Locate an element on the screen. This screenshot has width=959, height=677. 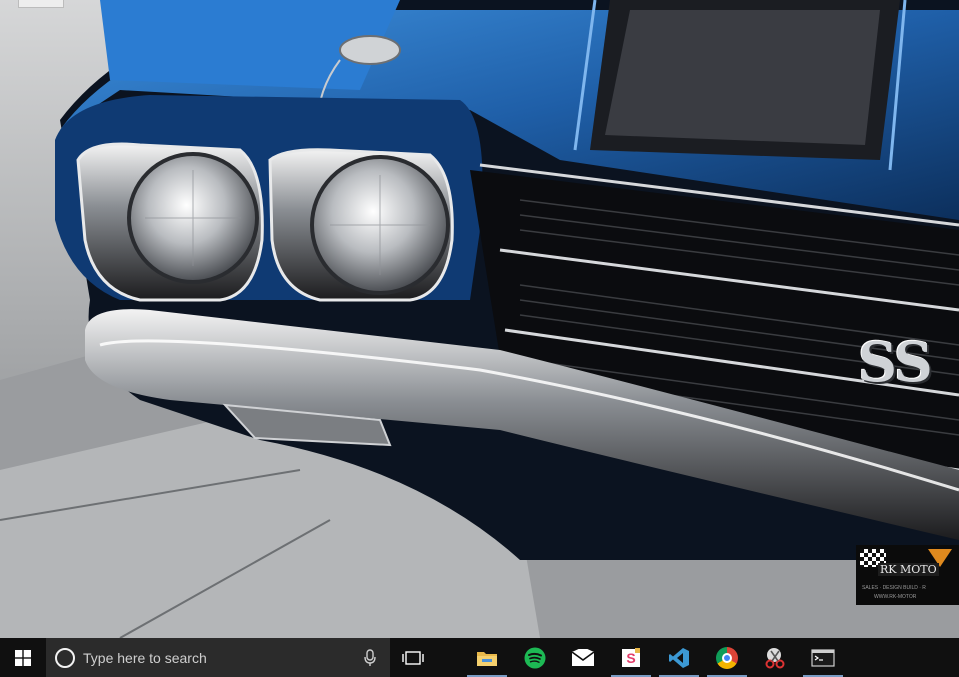
start-button is located at coordinates (23, 657).